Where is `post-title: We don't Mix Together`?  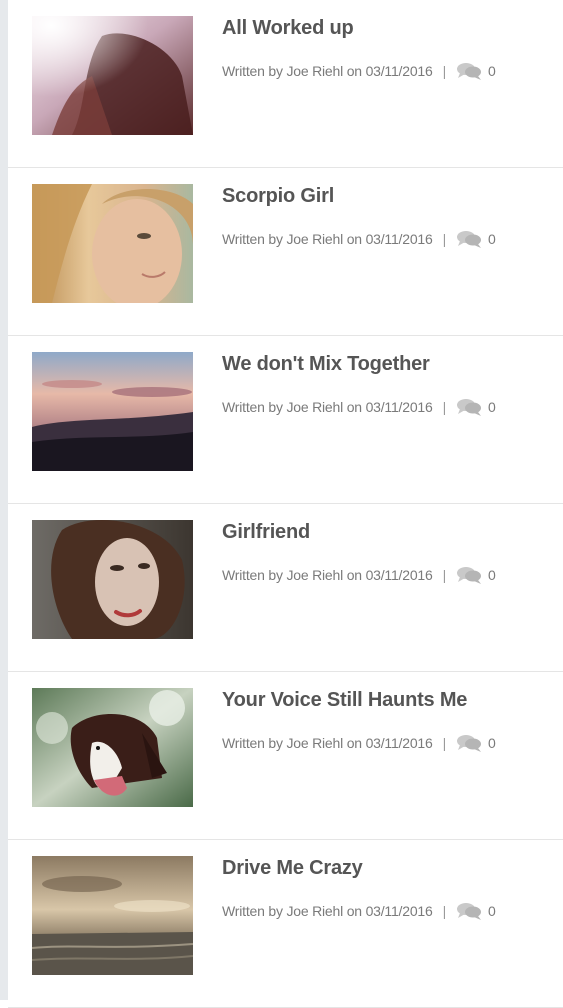 post-title: We don't Mix Together is located at coordinates (326, 364).